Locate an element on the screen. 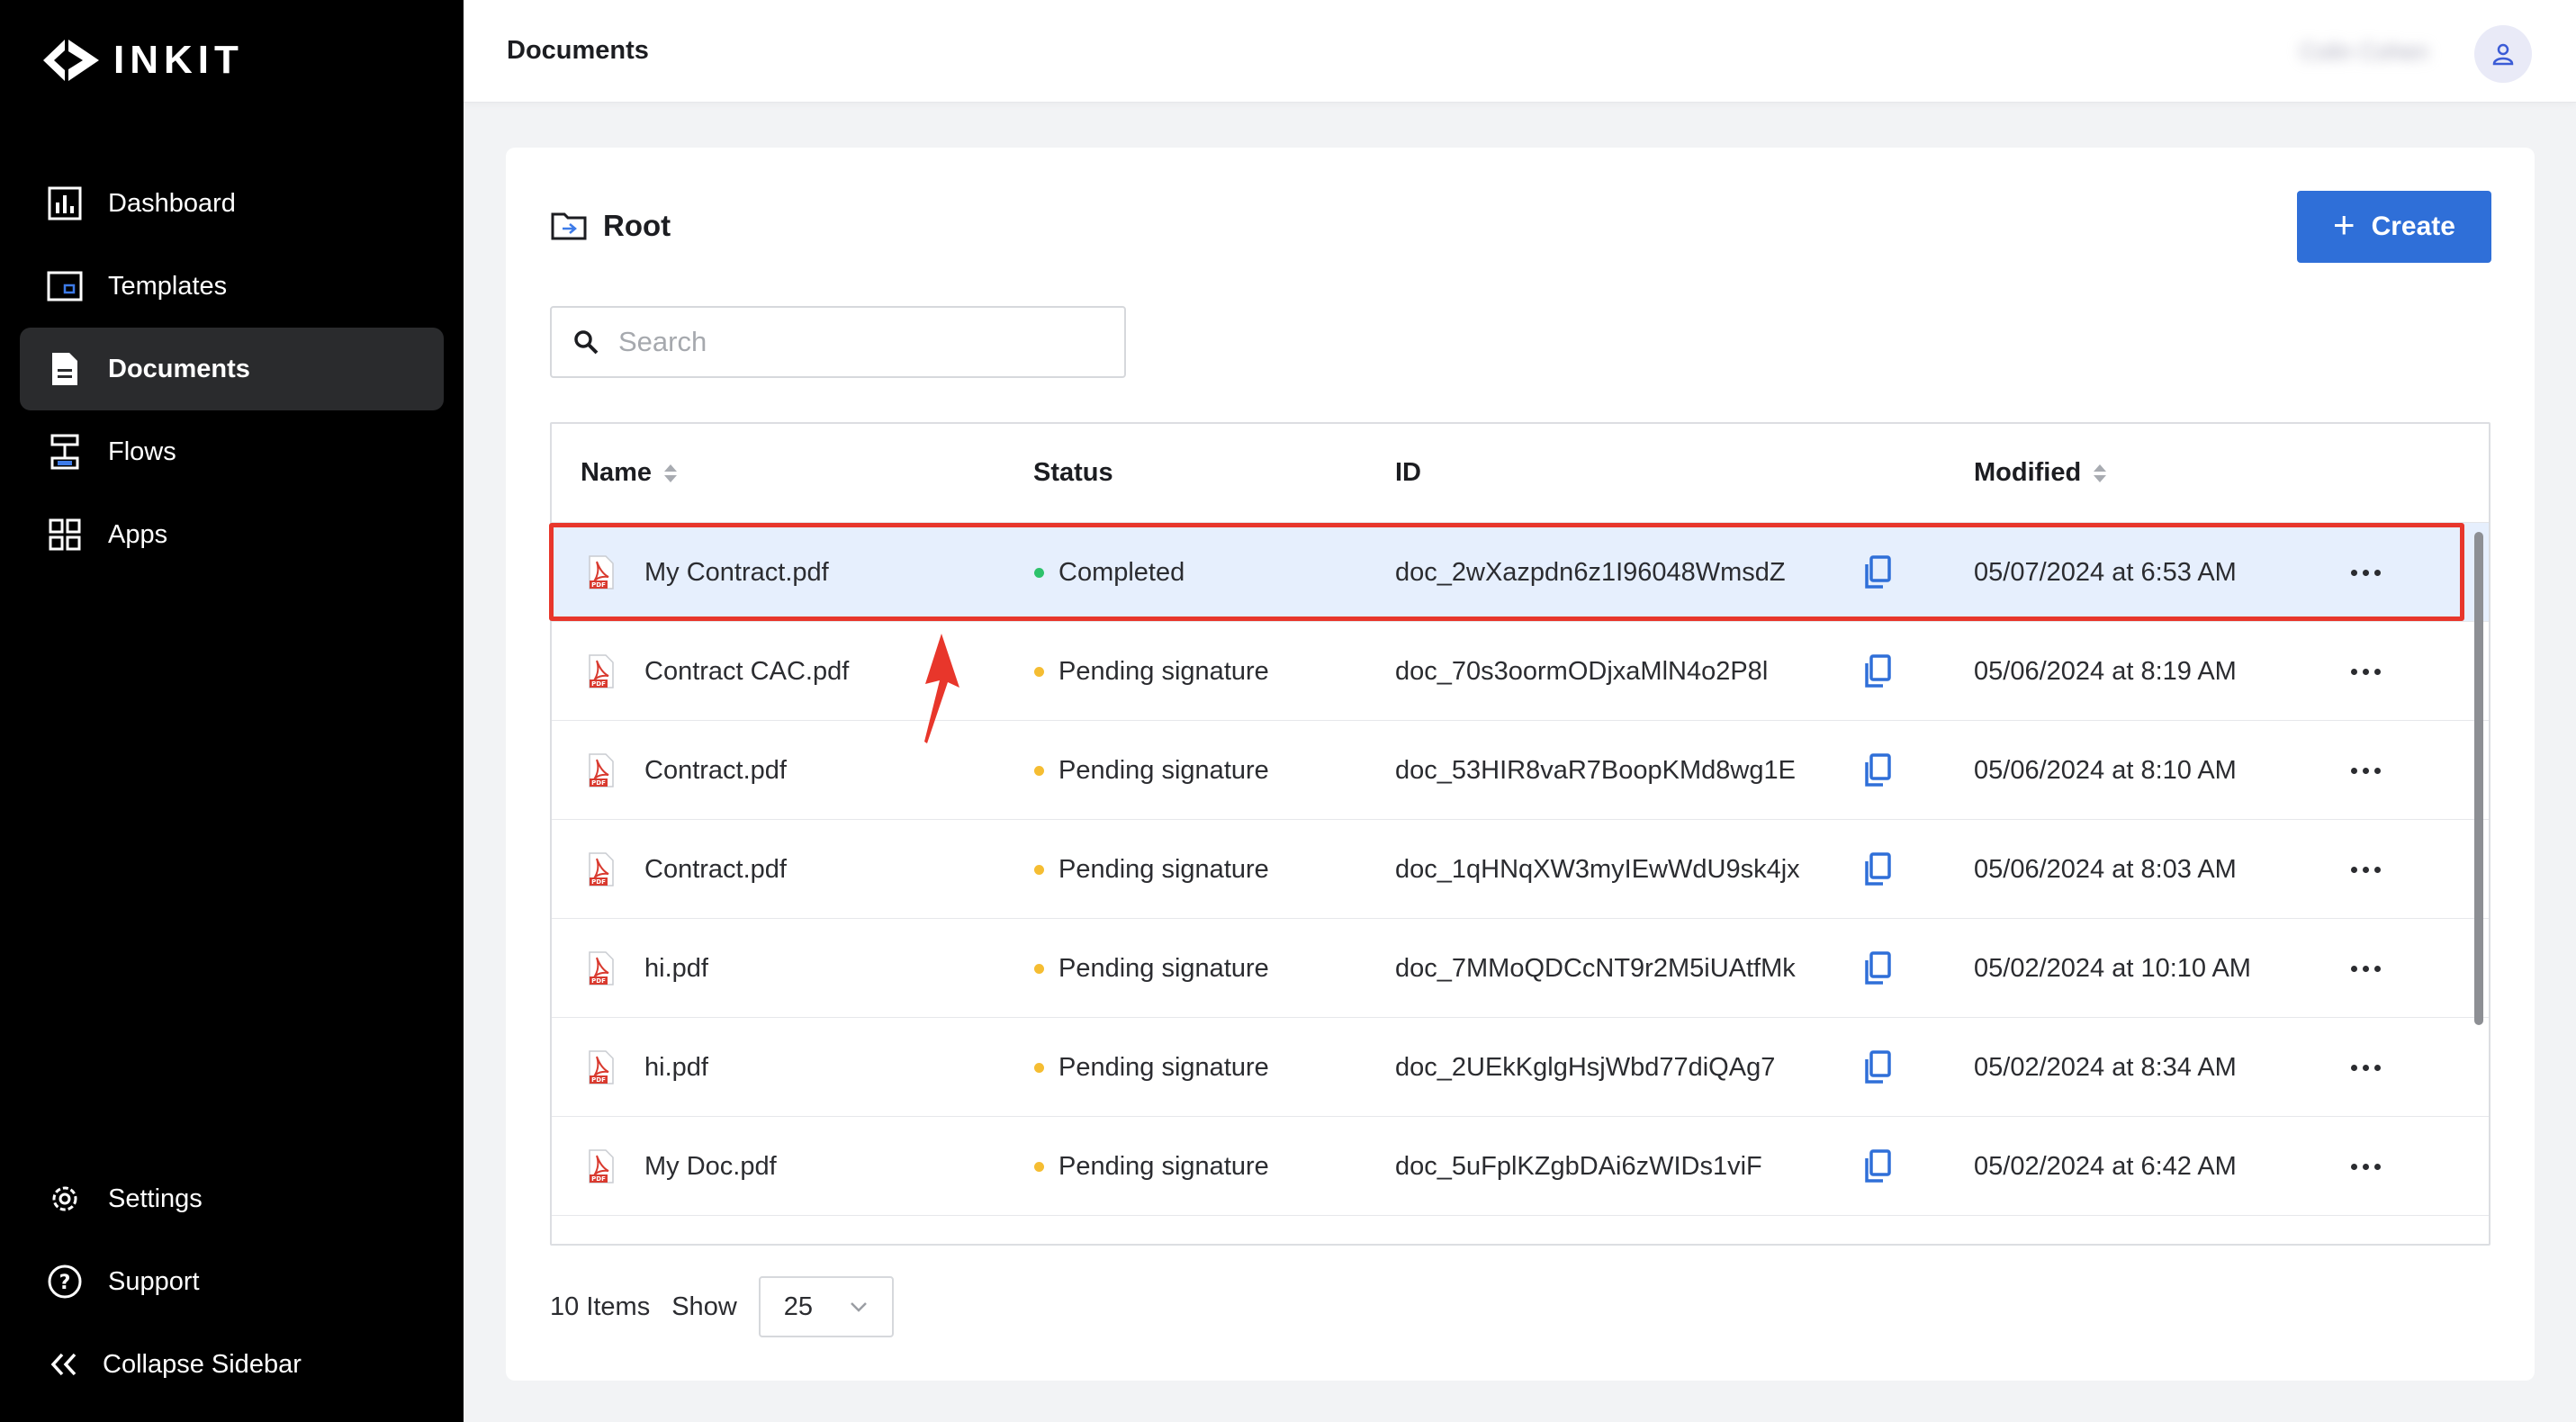 This screenshot has width=2576, height=1422. file-name: Contract CAC.pdf is located at coordinates (746, 672).